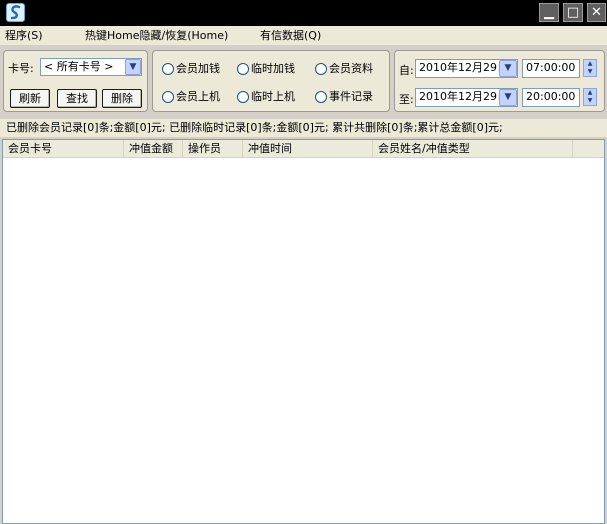  I want to click on search-button: 查找, so click(77, 98).